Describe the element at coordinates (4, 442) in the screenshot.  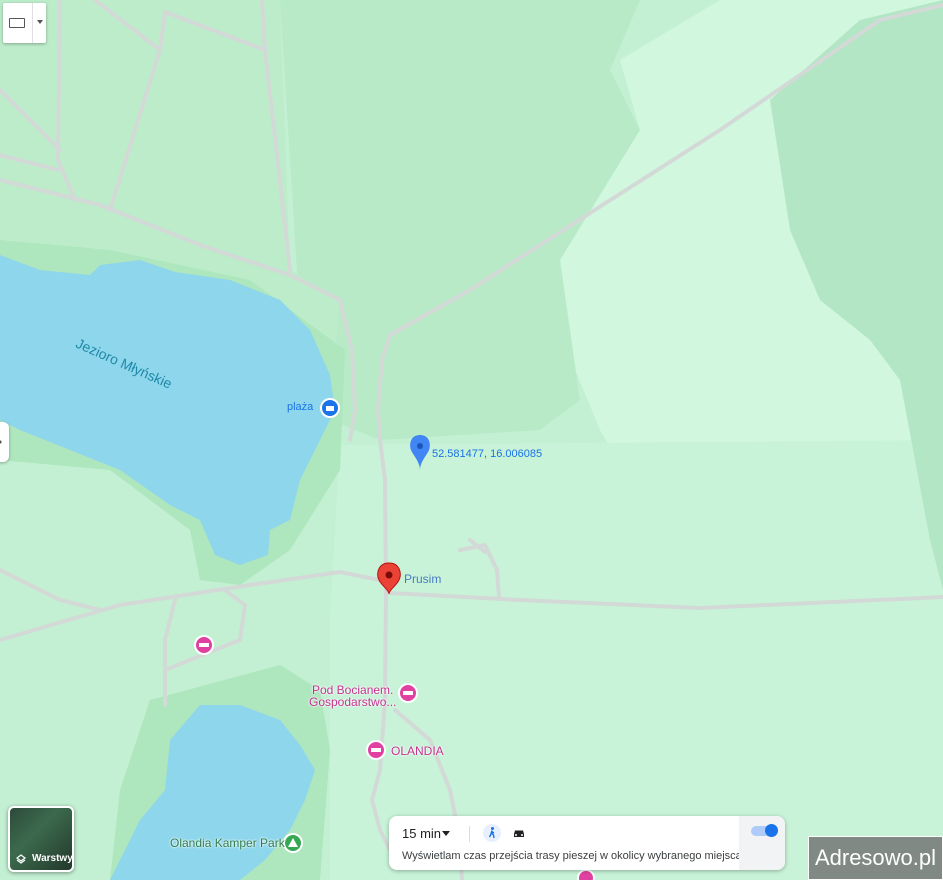
I see `collapse-panel-button` at that location.